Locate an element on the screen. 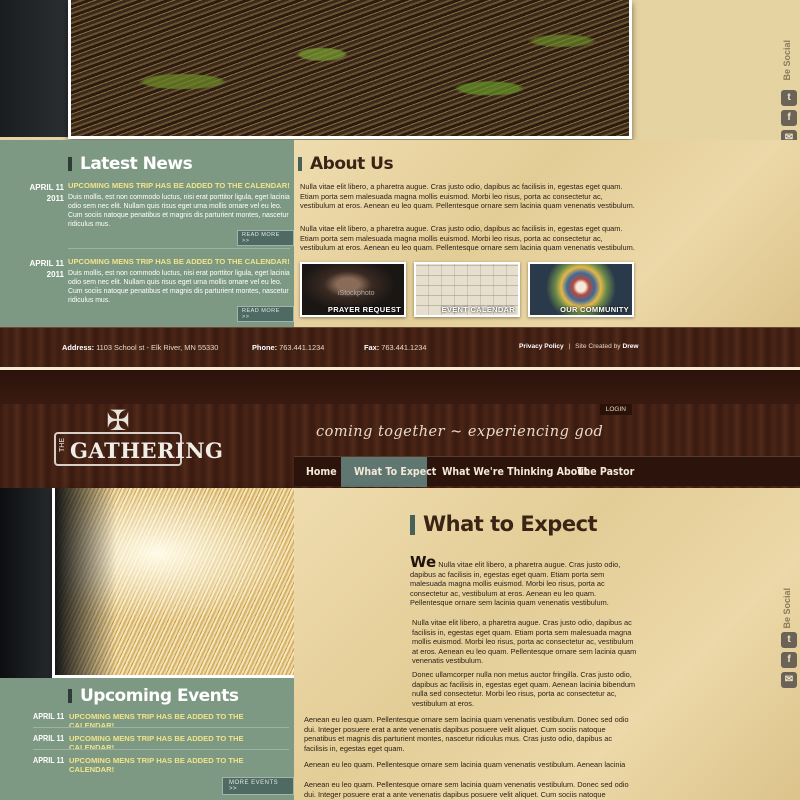 The width and height of the screenshot is (800, 800). logo-the-text: THE is located at coordinates (62, 445).